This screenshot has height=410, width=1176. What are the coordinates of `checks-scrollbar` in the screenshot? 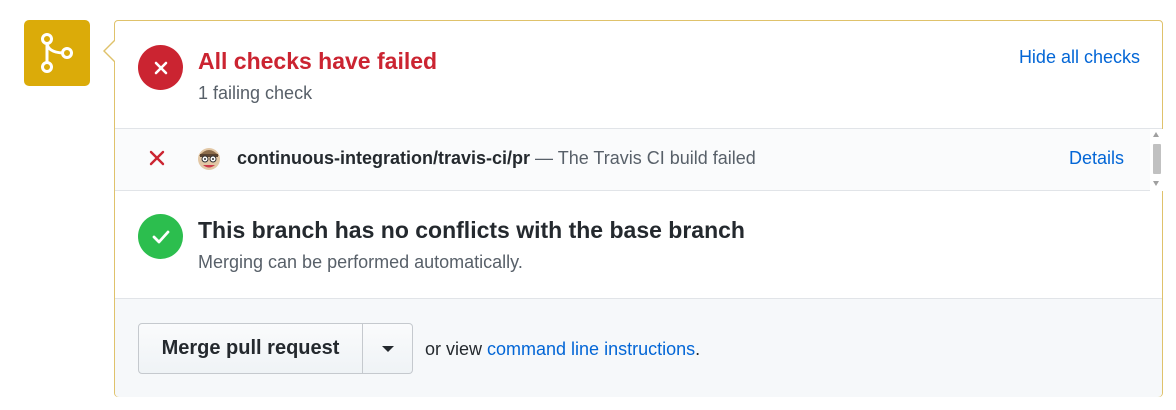 It's located at (1156, 160).